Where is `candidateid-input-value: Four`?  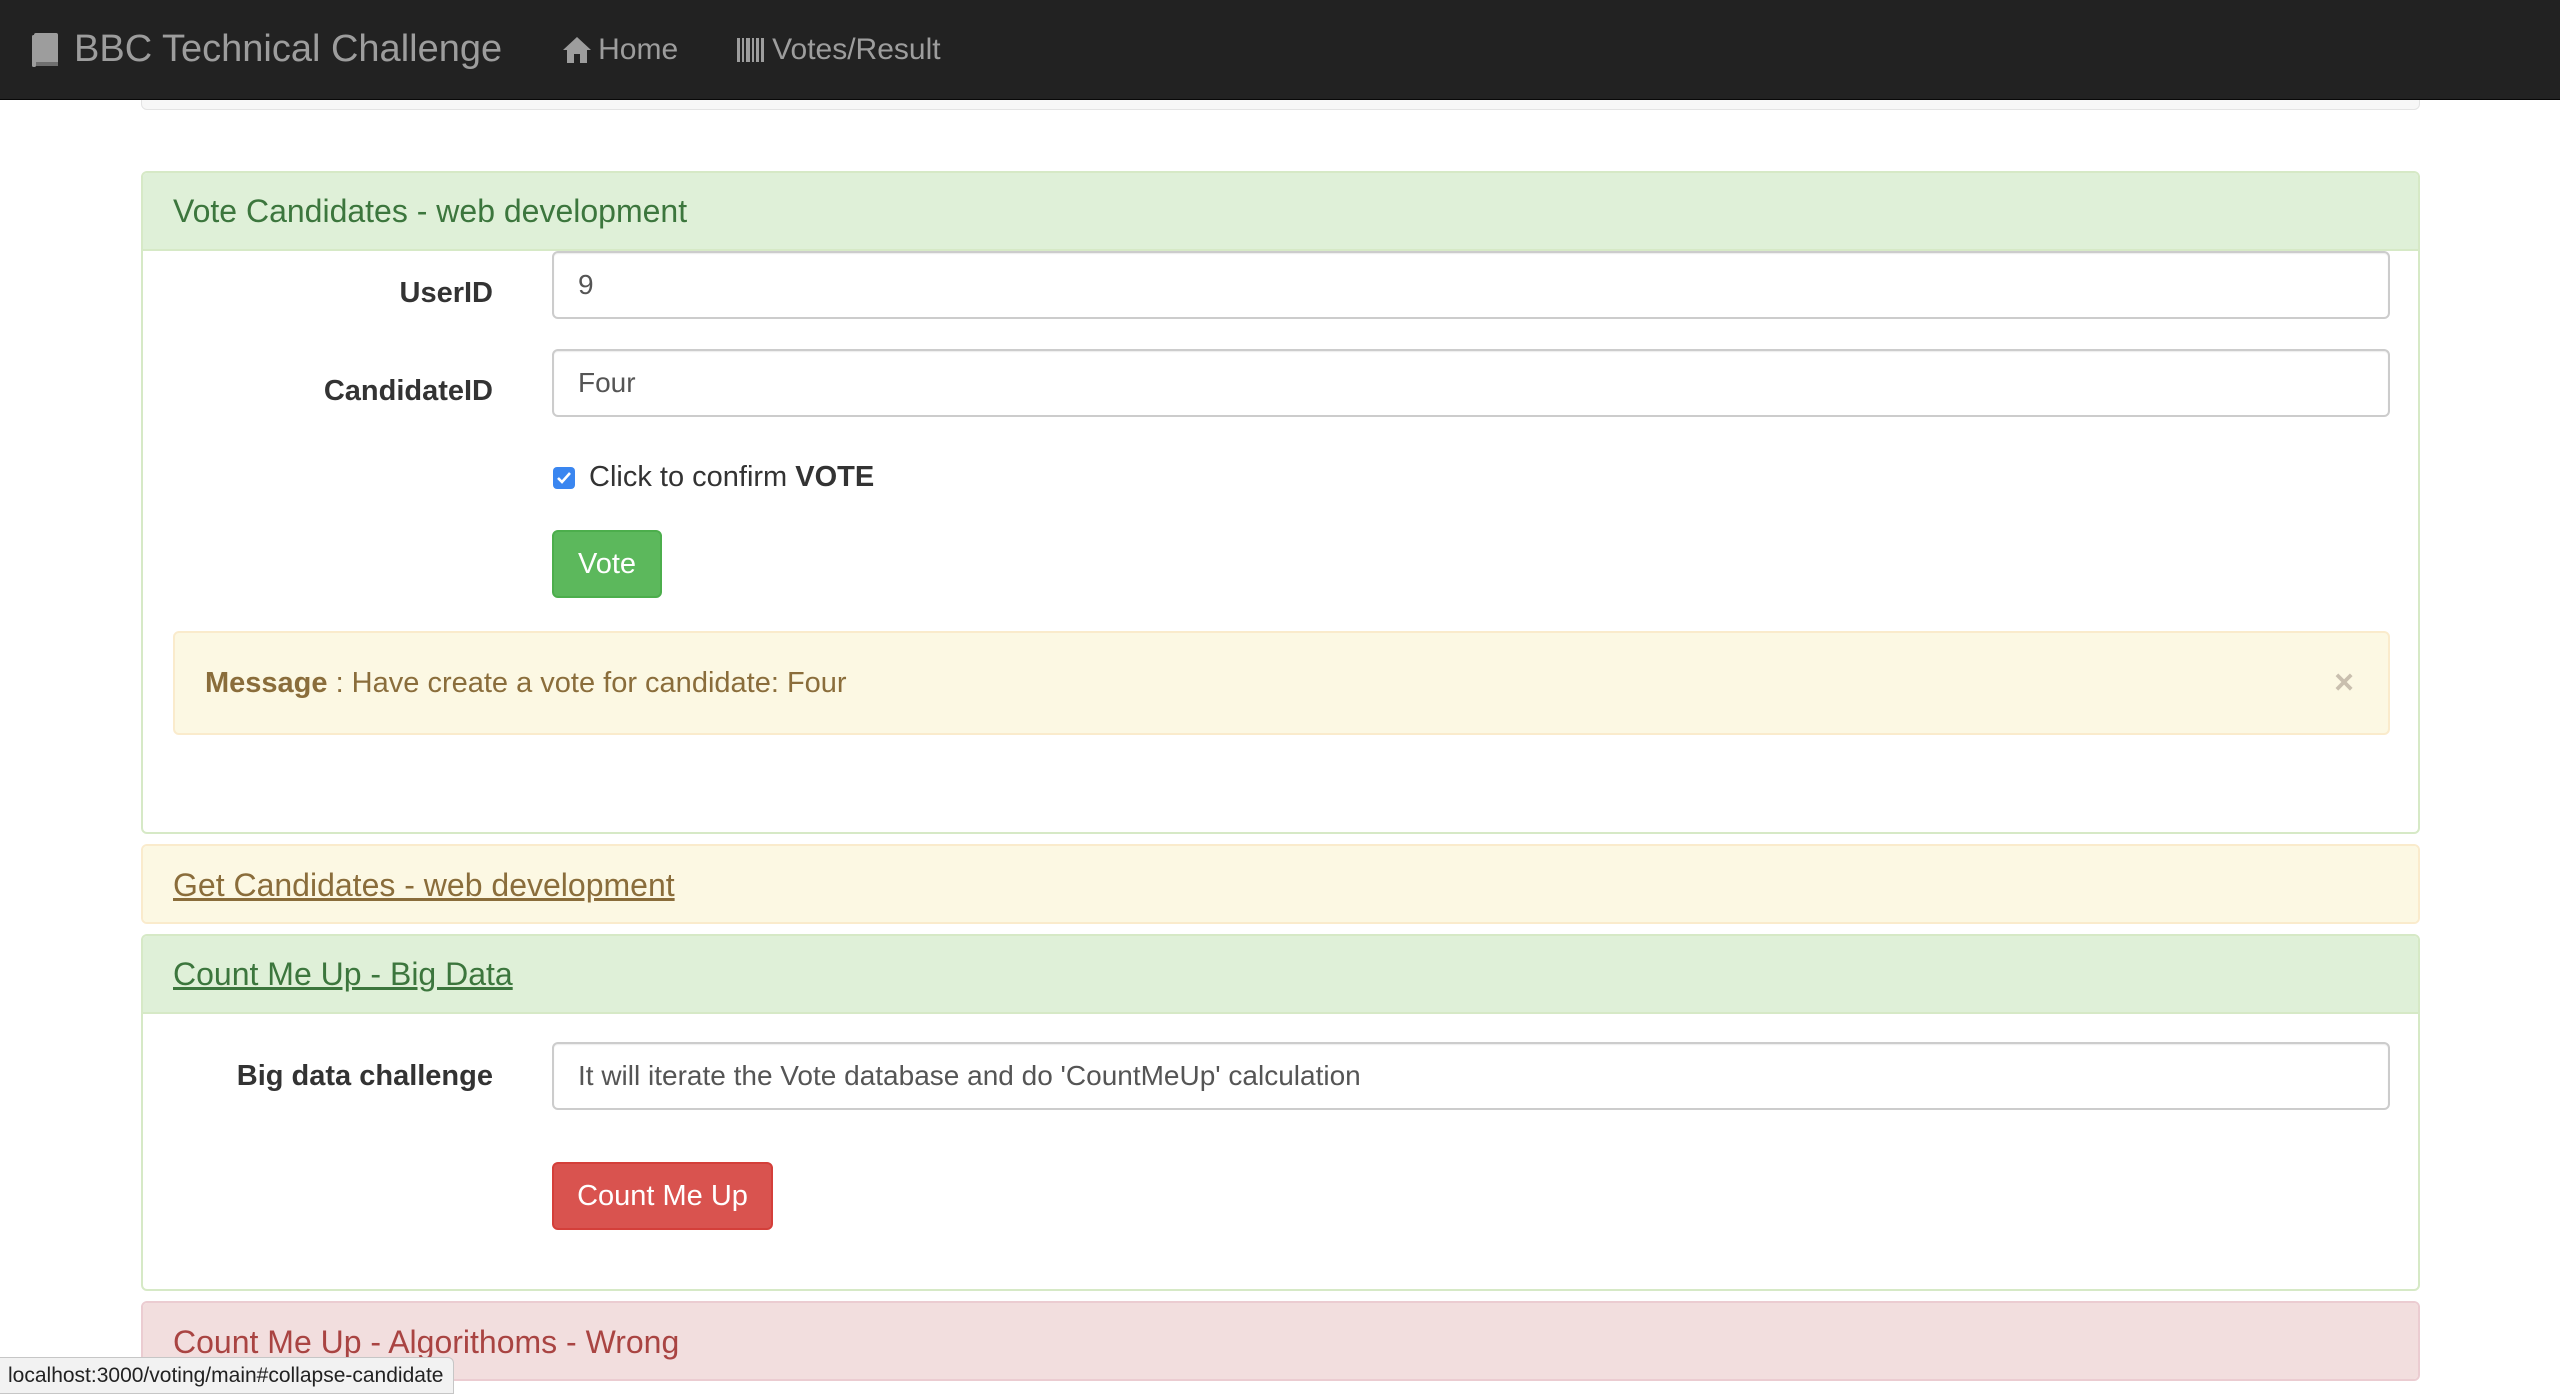
candidateid-input-value: Four is located at coordinates (607, 382).